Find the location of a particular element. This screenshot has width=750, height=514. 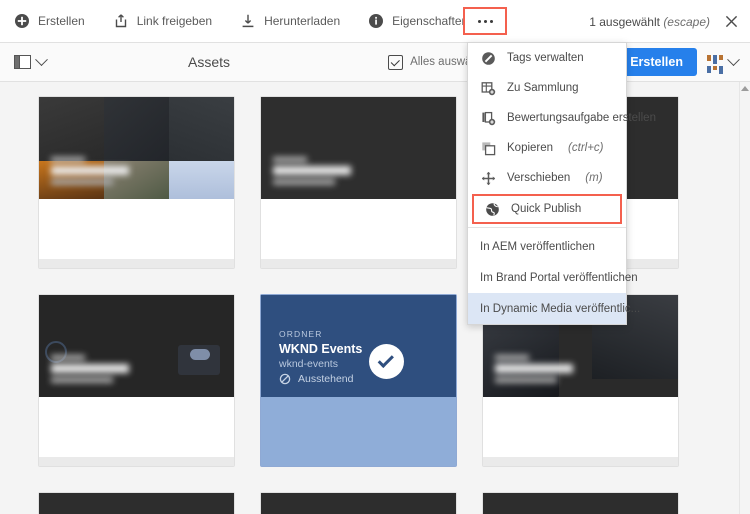

selection-check-badge is located at coordinates (386, 361).